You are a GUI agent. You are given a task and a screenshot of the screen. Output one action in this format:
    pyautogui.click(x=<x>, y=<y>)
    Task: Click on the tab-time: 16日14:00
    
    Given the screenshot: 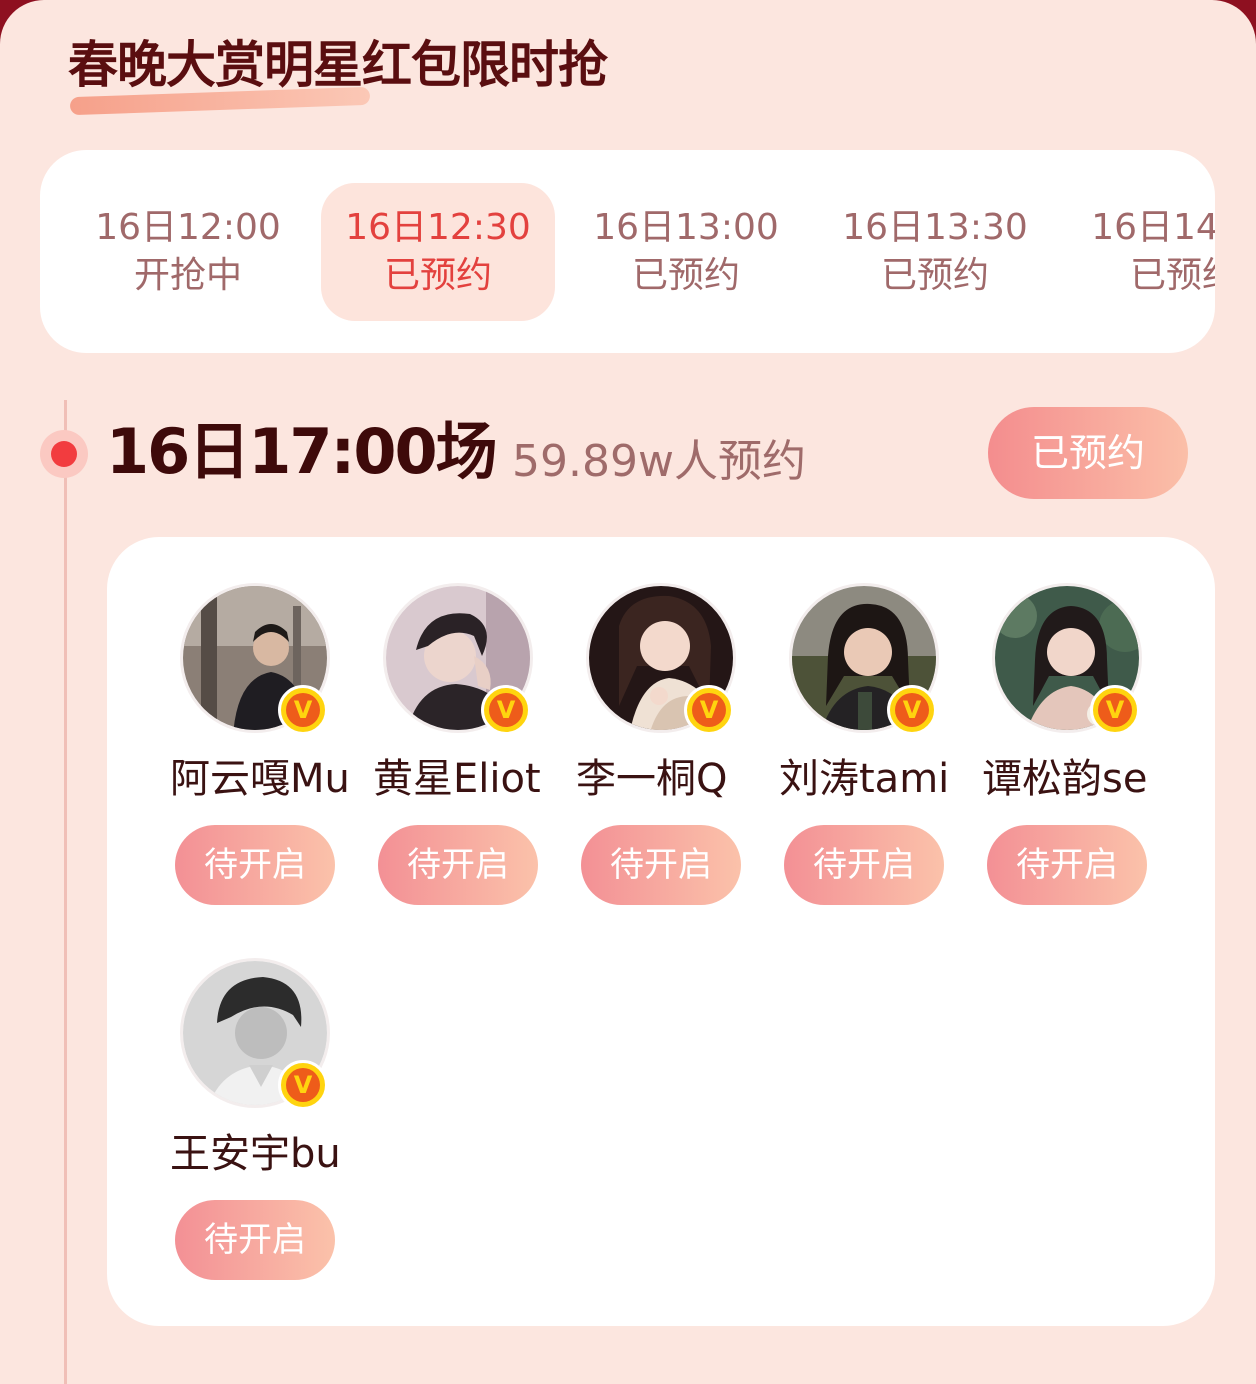 What is the action you would take?
    pyautogui.click(x=1153, y=227)
    